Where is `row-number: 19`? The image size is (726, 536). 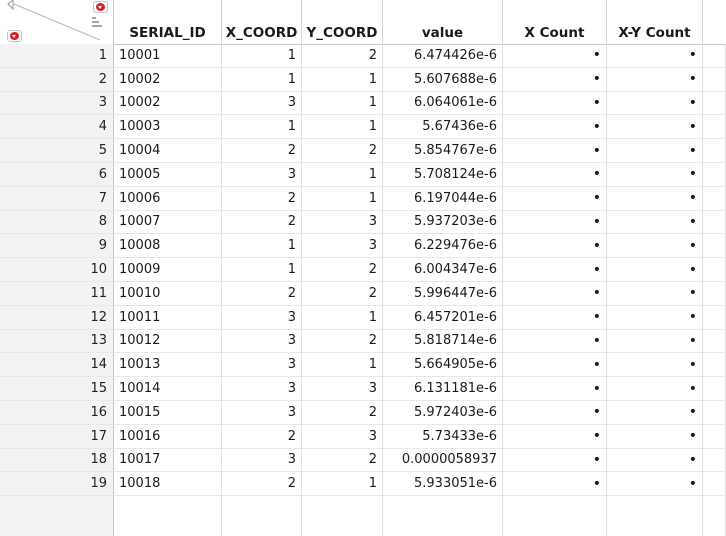
row-number: 19 is located at coordinates (57, 484).